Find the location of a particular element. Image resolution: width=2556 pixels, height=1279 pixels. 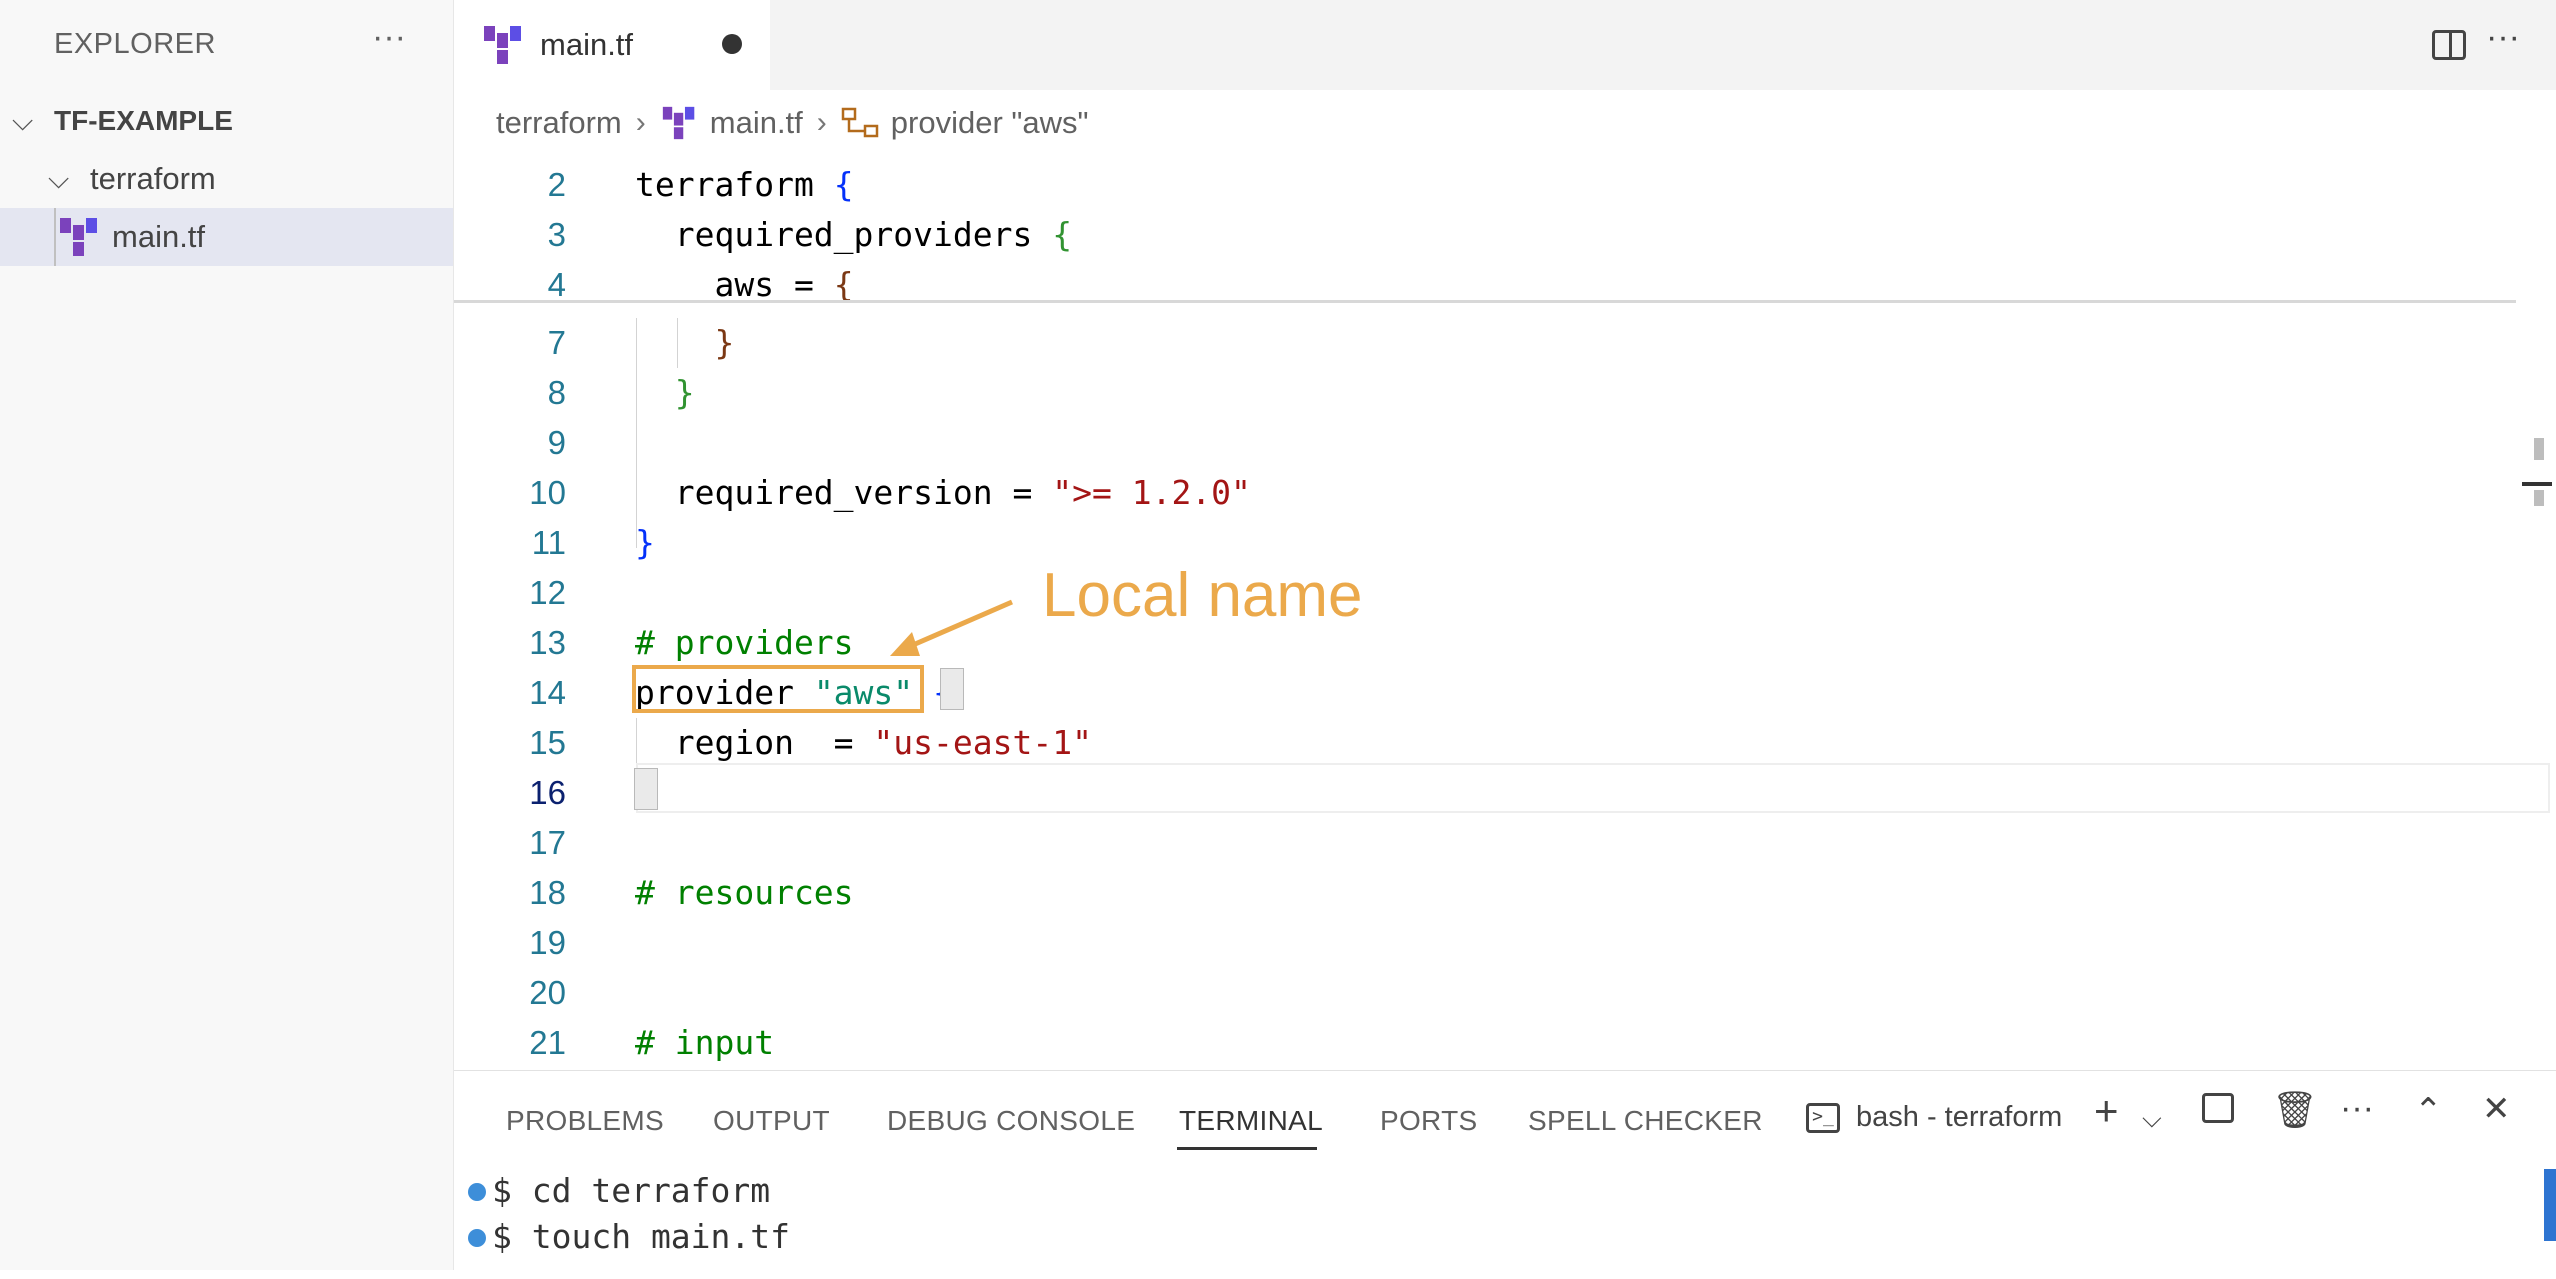

split-editor-icon is located at coordinates (2449, 45).